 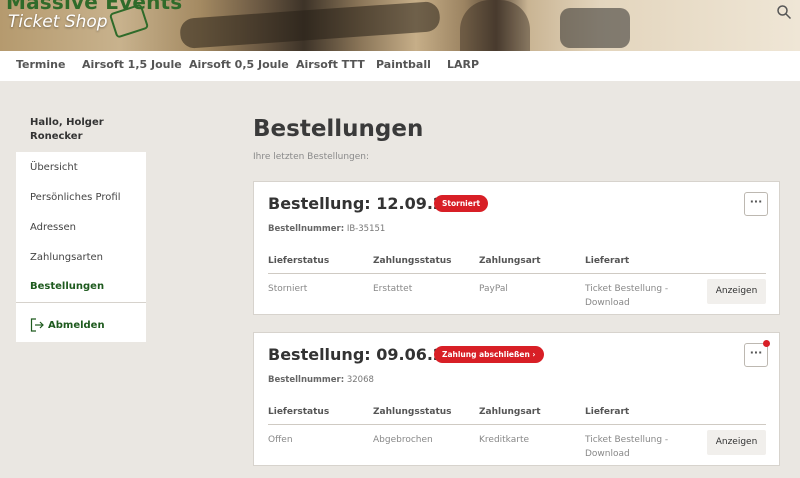 What do you see at coordinates (75, 197) in the screenshot?
I see `sidebar-item-profile: Persönliches Profil` at bounding box center [75, 197].